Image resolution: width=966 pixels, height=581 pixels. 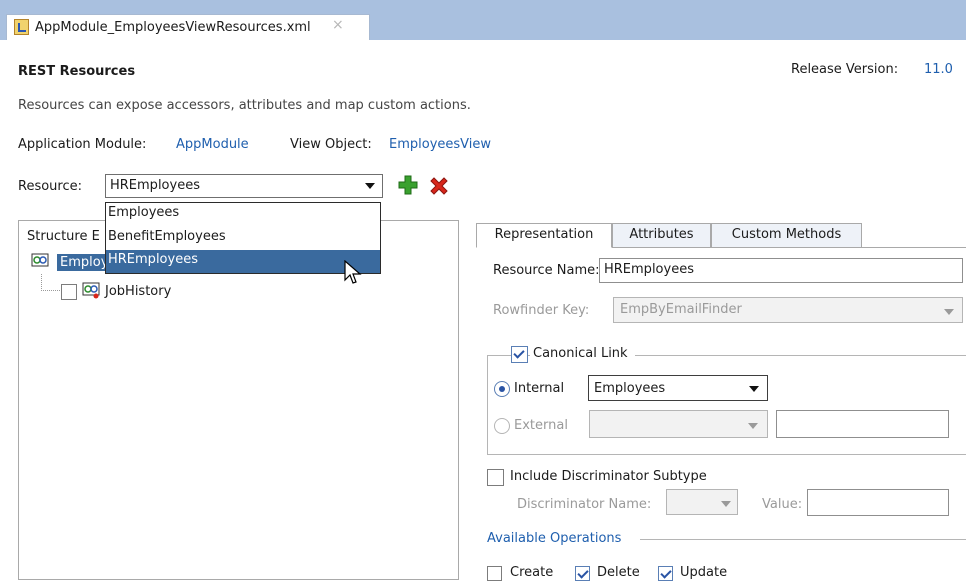 I want to click on mouse-cursor-icon, so click(x=353, y=272).